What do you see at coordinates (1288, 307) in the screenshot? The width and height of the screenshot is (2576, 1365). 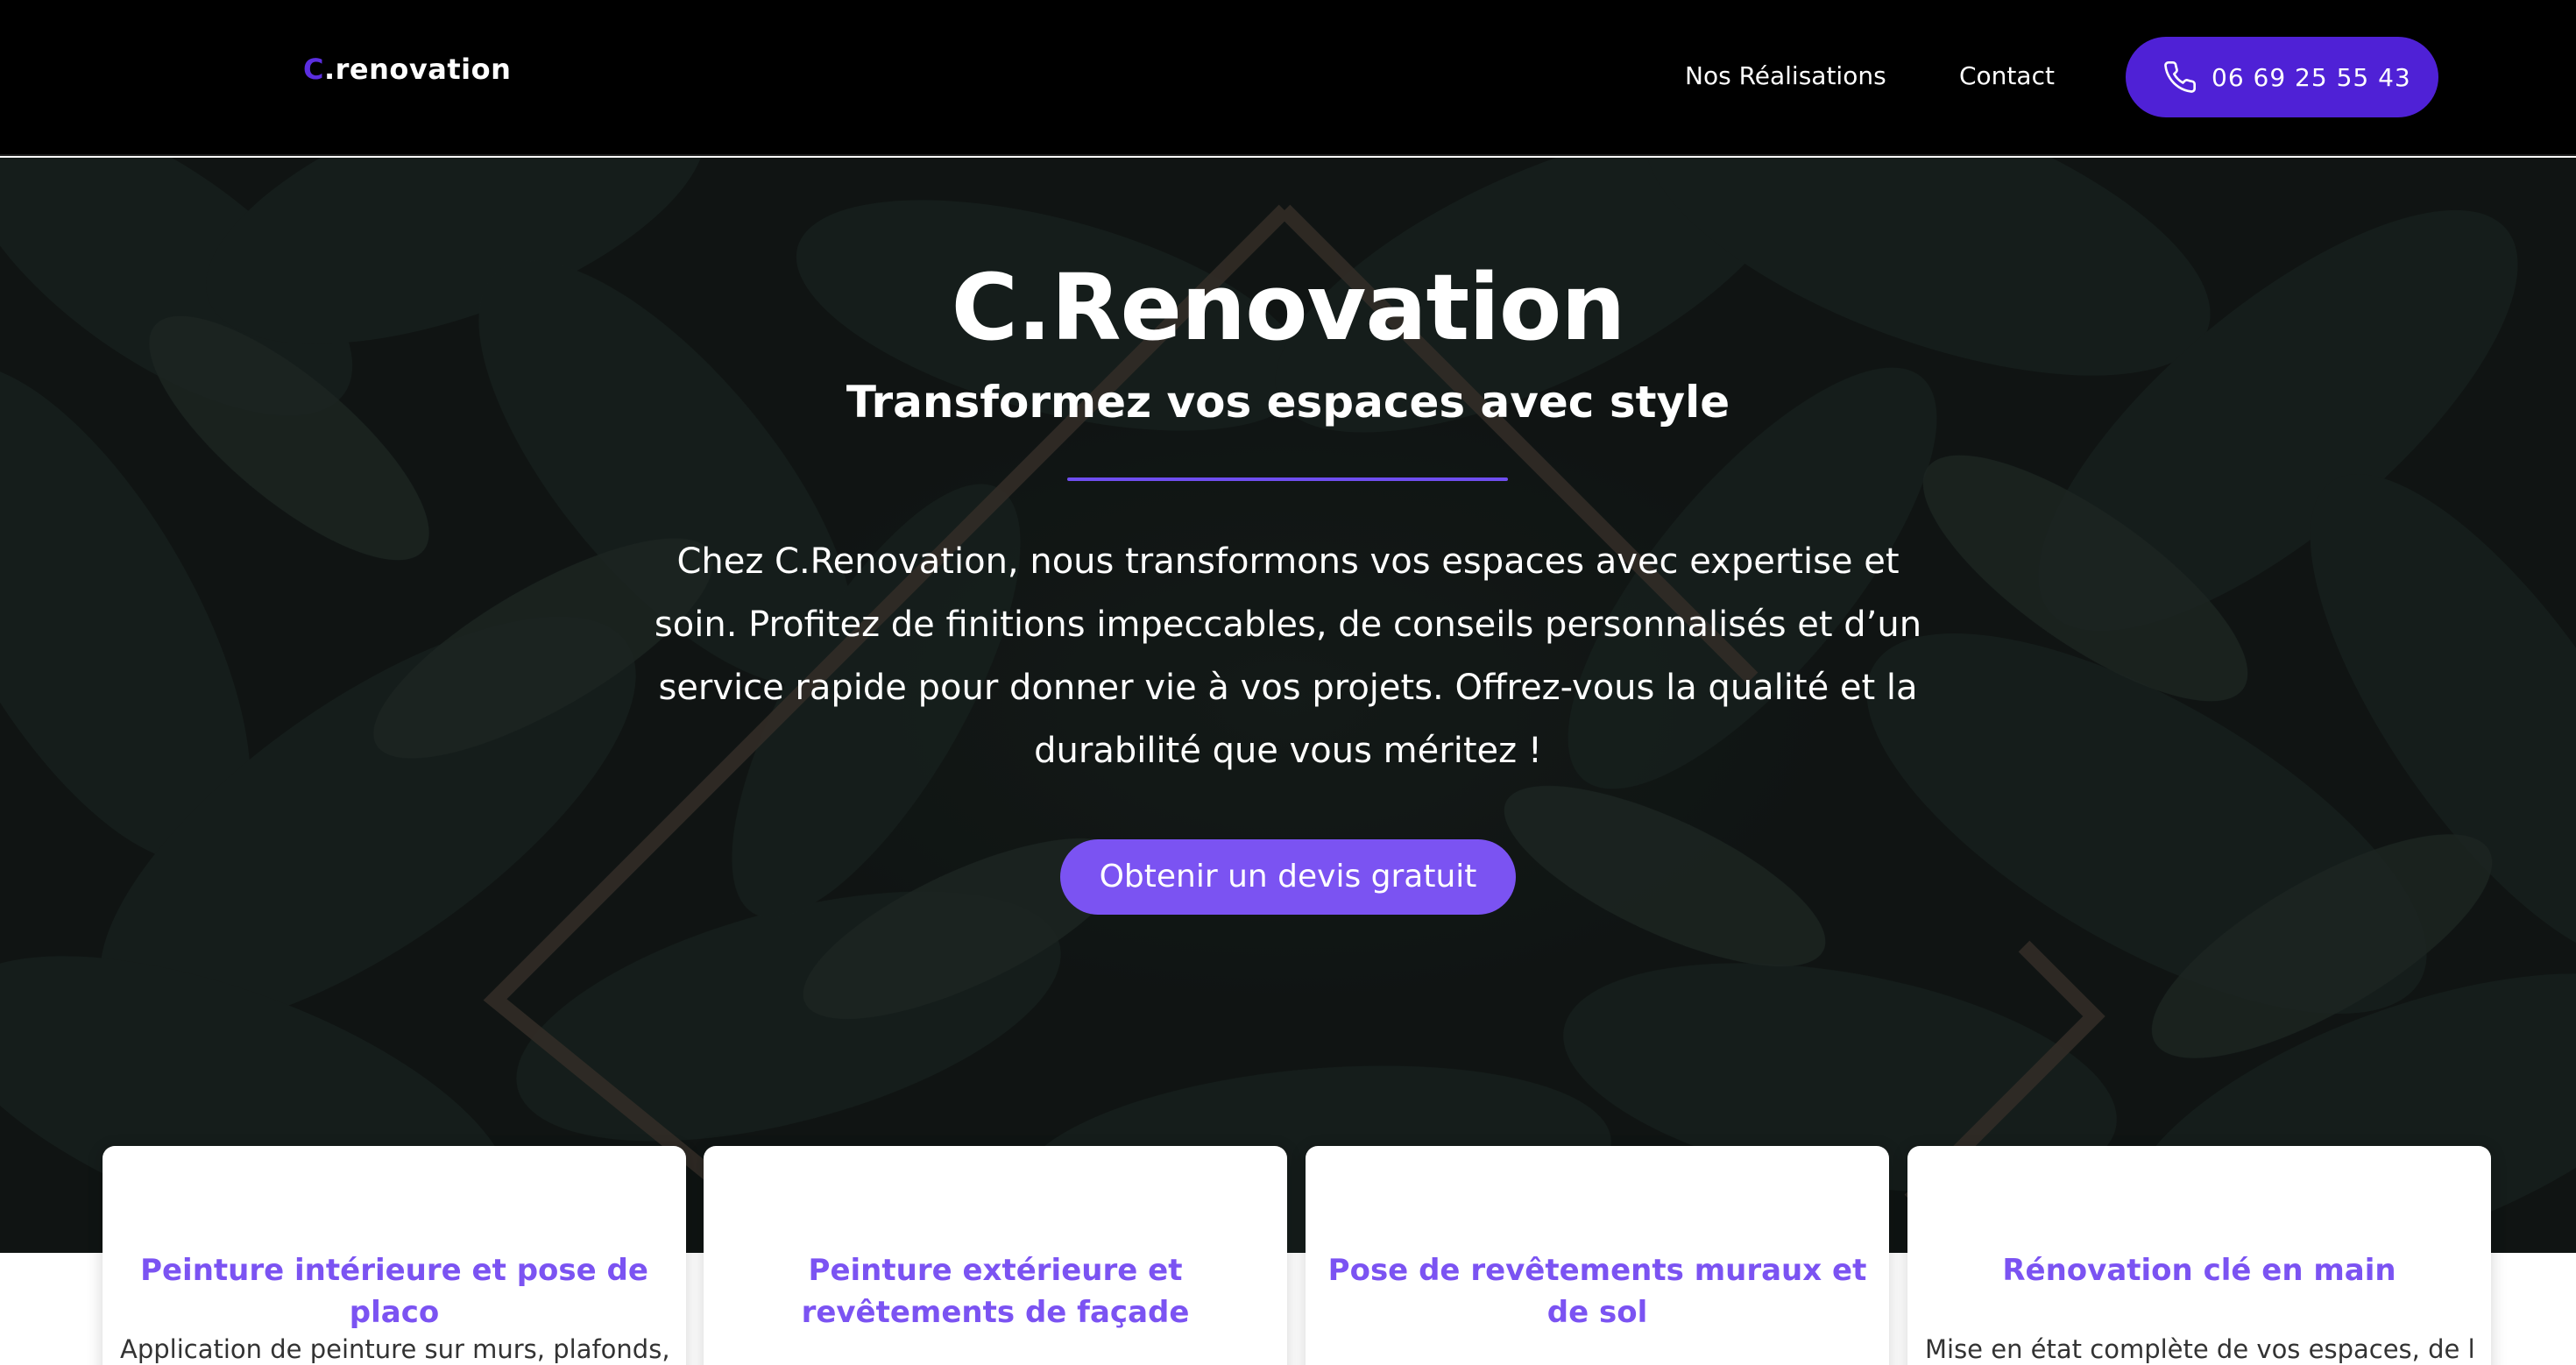 I see `hero-title: C.Renovation` at bounding box center [1288, 307].